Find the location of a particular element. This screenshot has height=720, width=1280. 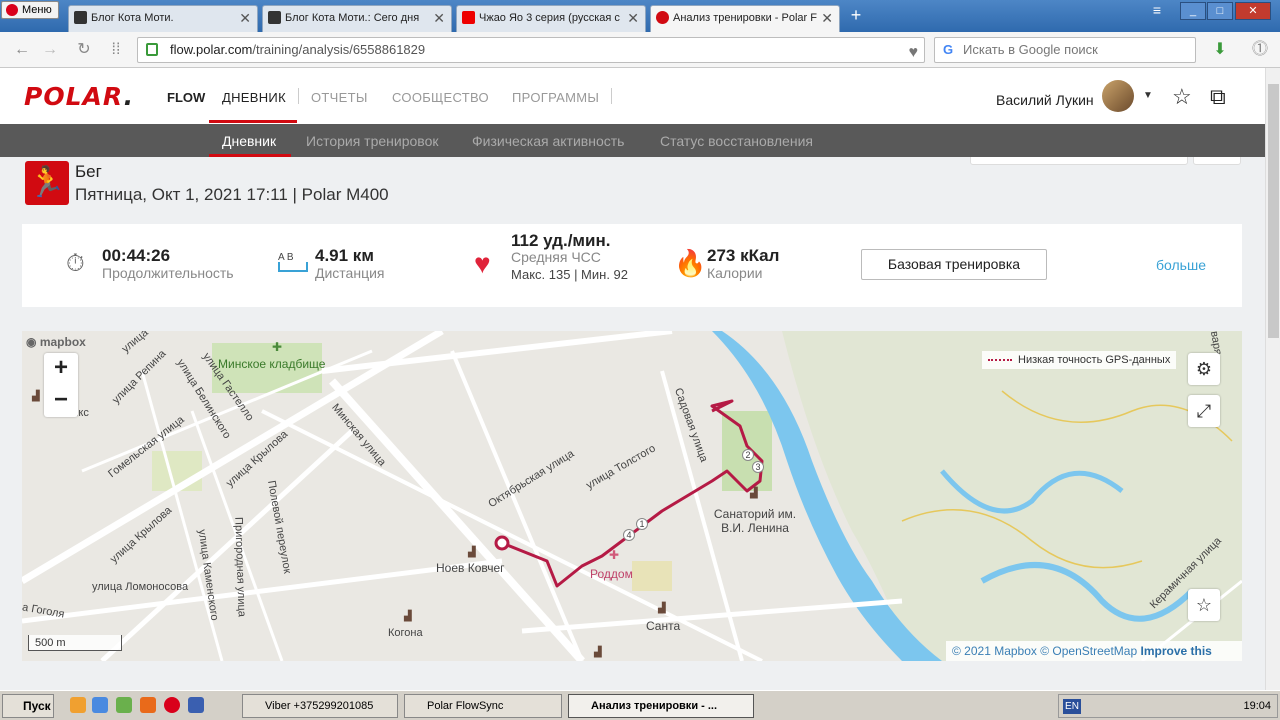

search-input: G Искать в Google поиск is located at coordinates (1065, 50).